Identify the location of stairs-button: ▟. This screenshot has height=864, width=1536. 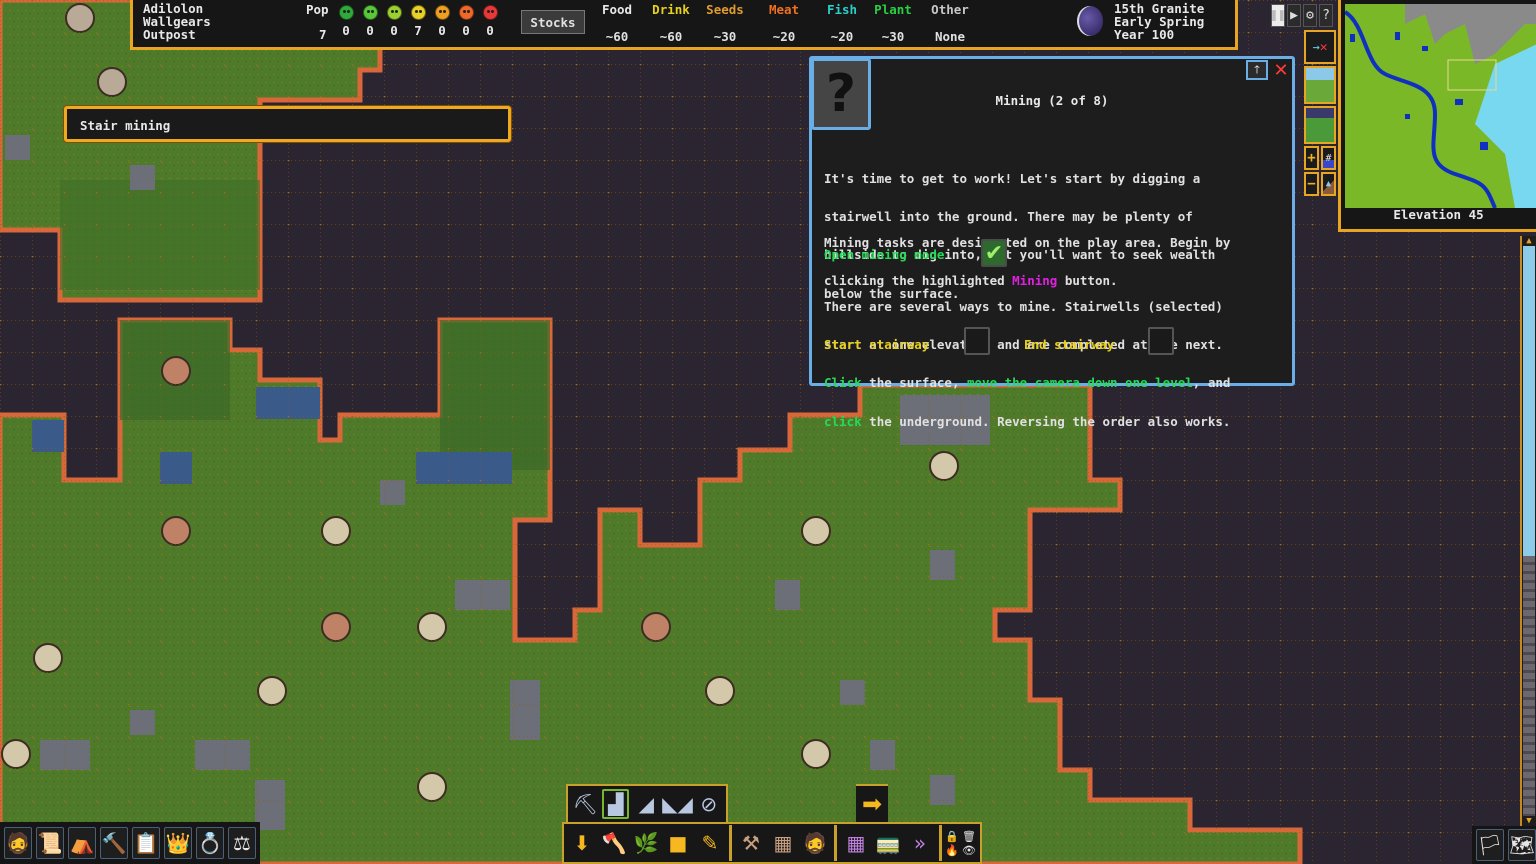
(616, 804).